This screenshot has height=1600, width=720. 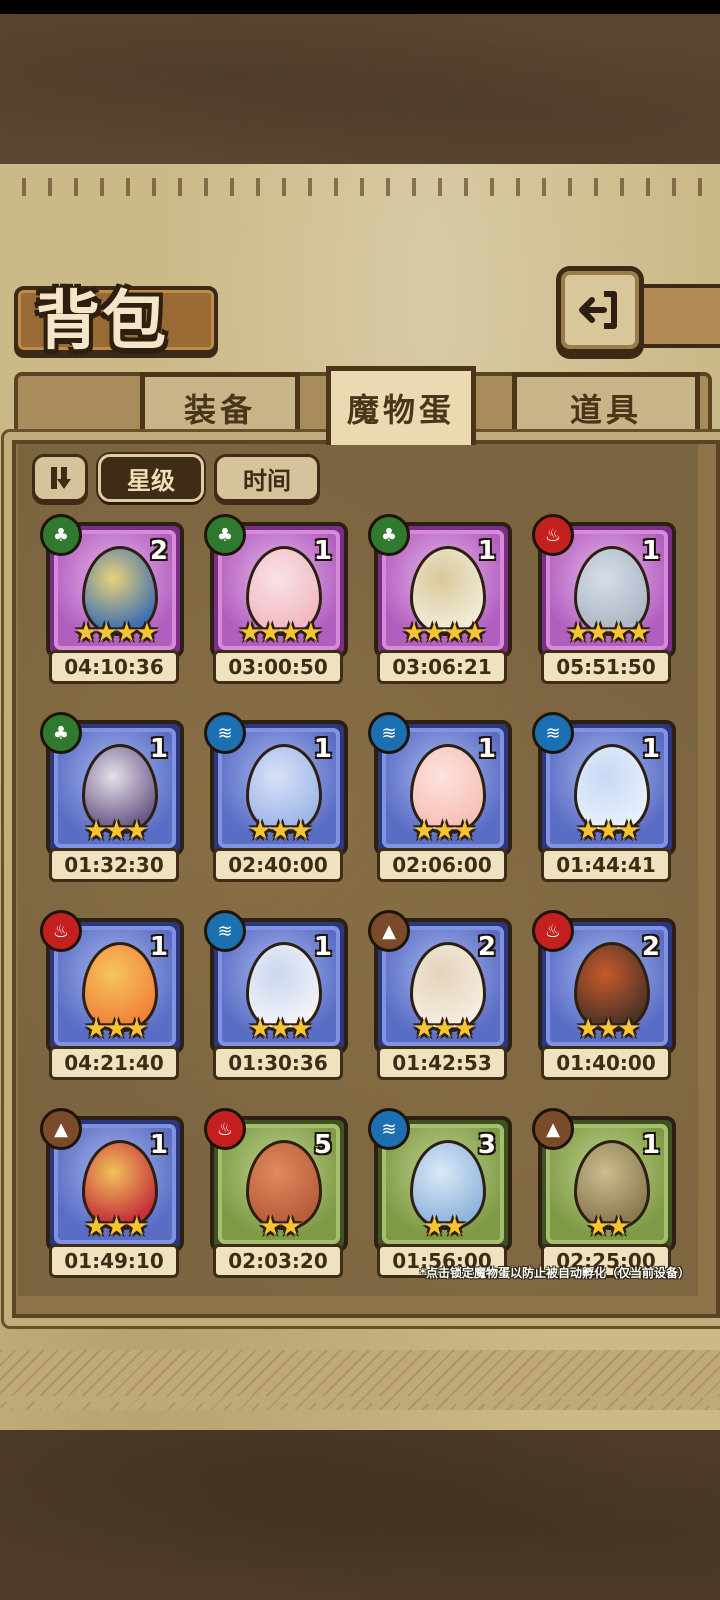 What do you see at coordinates (606, 865) in the screenshot?
I see `hatch-timer: 01:44:41` at bounding box center [606, 865].